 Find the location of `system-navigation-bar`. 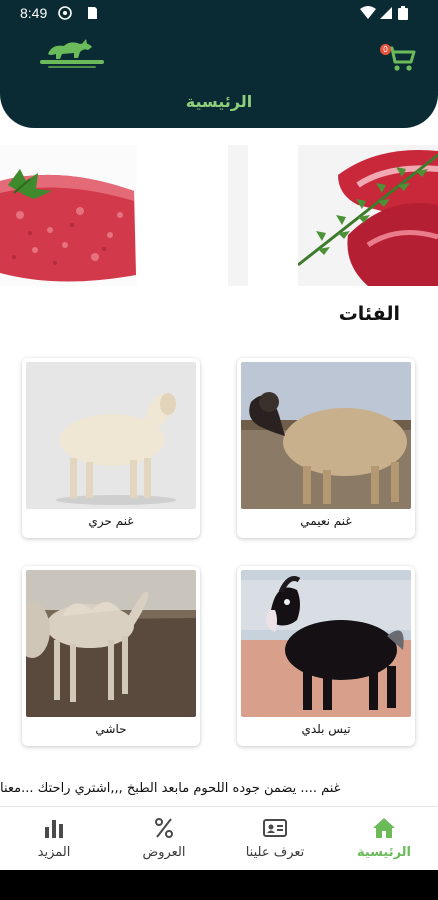

system-navigation-bar is located at coordinates (219, 885).